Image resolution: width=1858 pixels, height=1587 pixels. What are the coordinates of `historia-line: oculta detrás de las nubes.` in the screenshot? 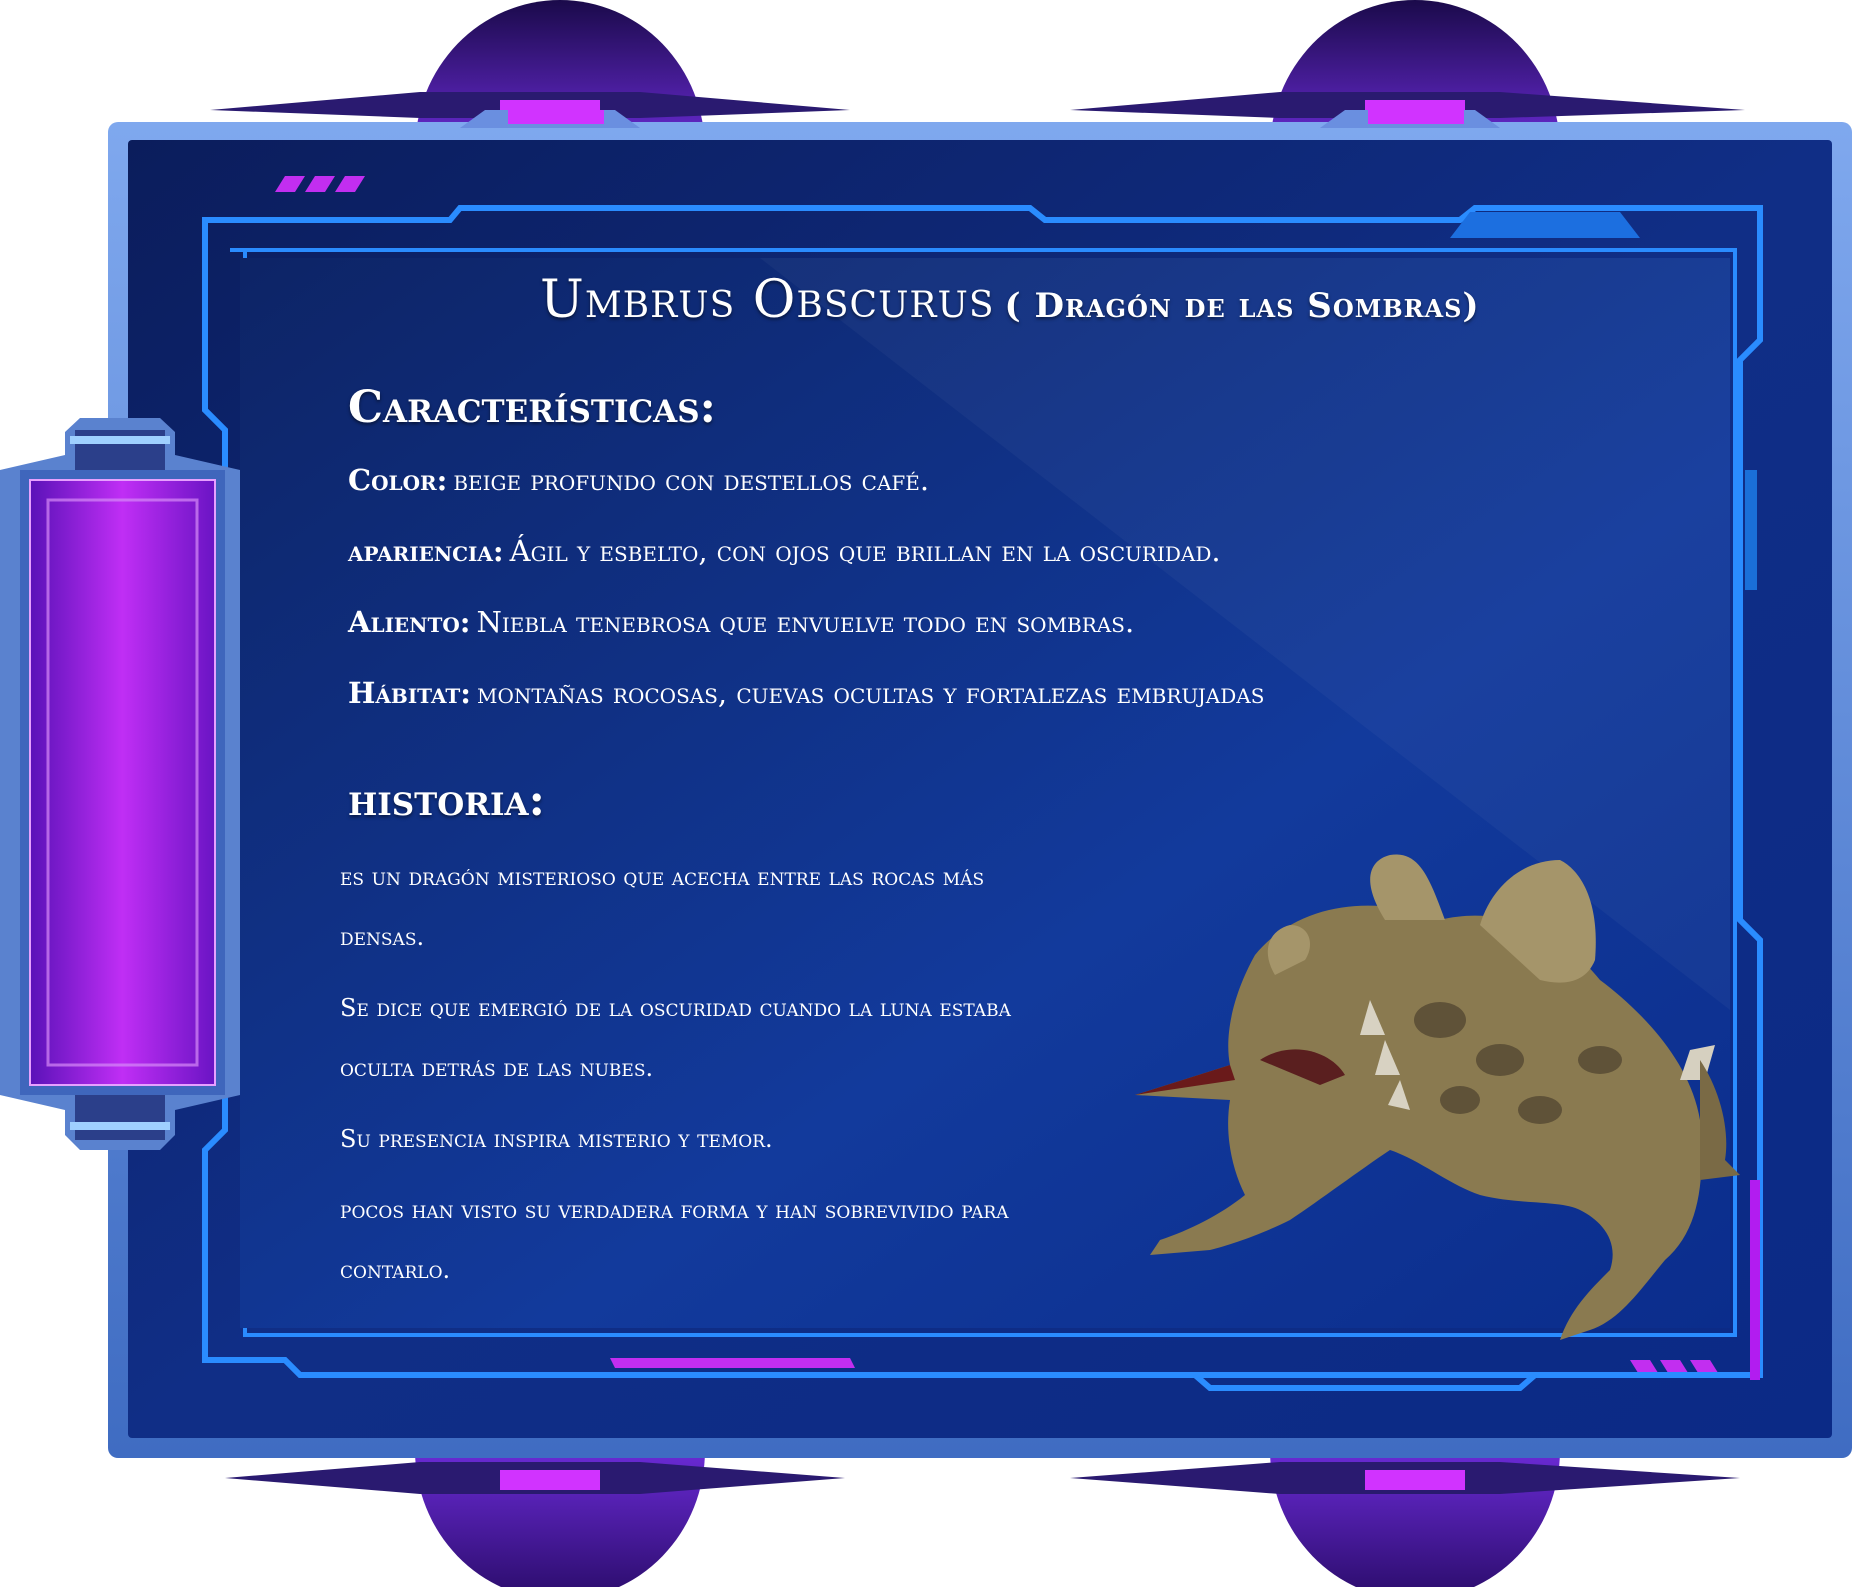 It's located at (497, 1068).